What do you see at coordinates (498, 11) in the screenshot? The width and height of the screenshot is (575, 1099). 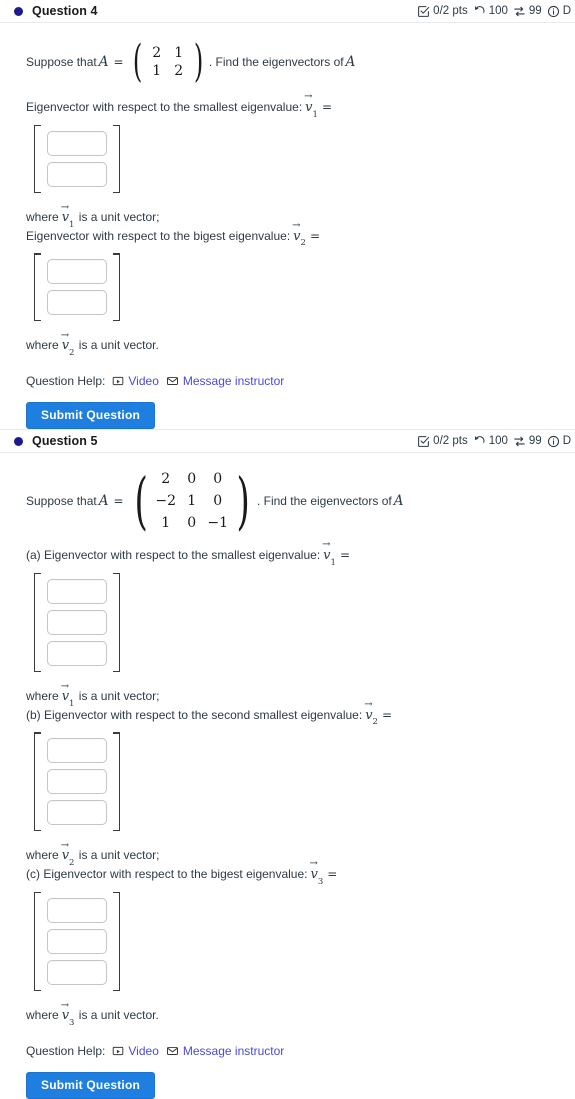 I see `attempts-value: 100` at bounding box center [498, 11].